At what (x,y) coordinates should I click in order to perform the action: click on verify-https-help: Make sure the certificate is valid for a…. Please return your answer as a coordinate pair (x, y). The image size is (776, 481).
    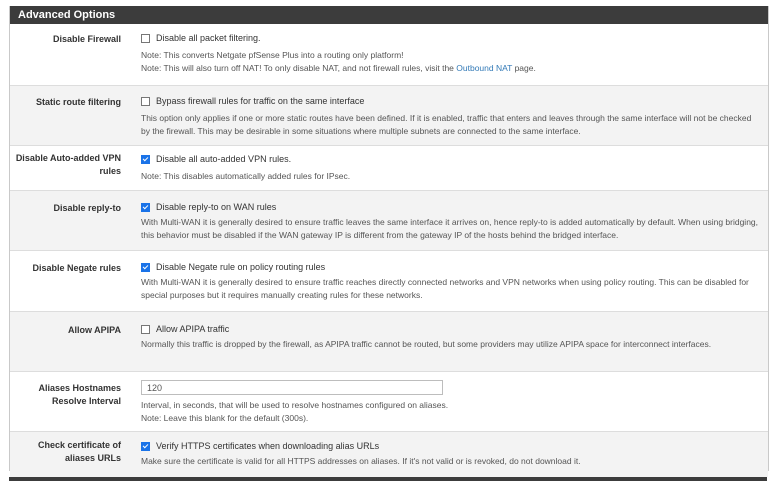
    Looking at the image, I should click on (361, 461).